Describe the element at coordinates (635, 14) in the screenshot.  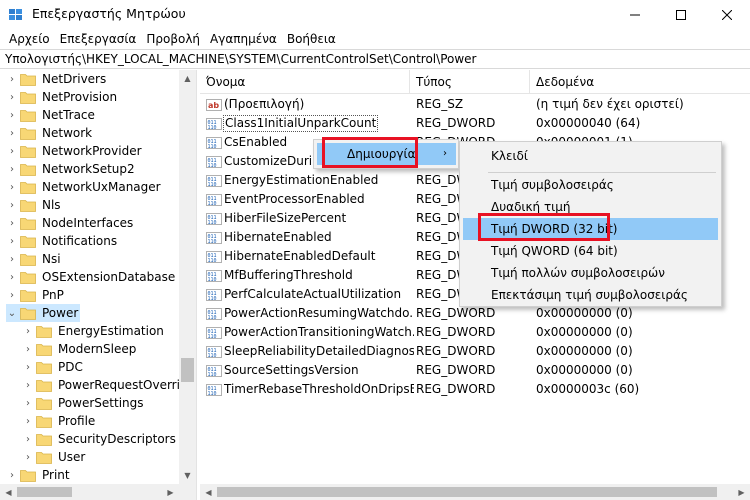
I see `minimize-button` at that location.